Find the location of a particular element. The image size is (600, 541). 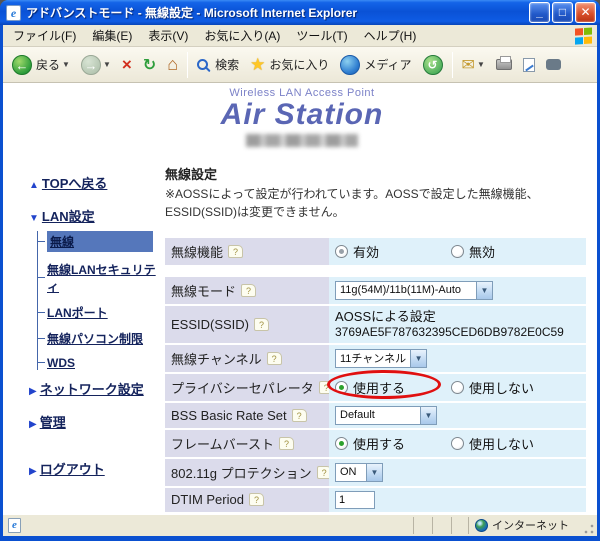

frameburst-label: フレームバースト is located at coordinates (222, 444).